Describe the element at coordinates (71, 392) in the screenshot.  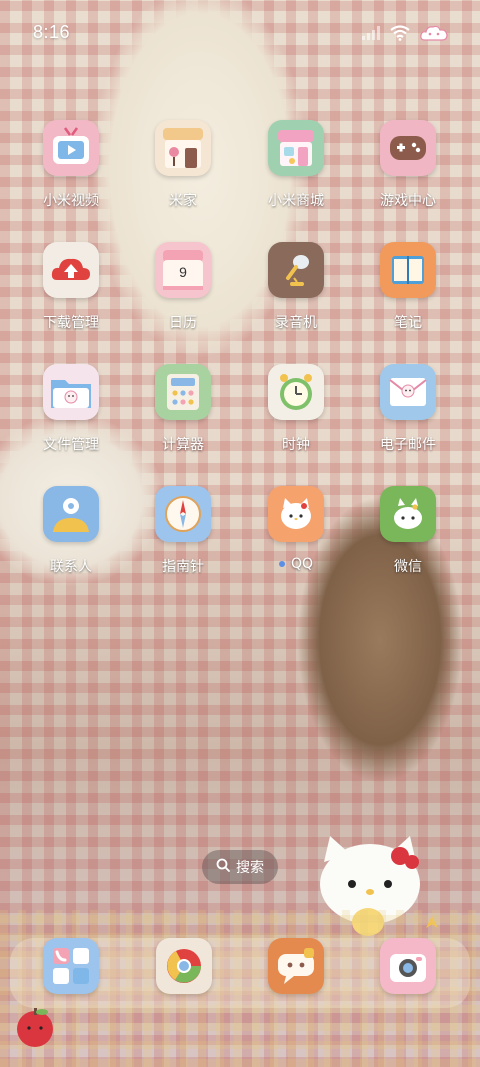
I see `folder-icon` at that location.